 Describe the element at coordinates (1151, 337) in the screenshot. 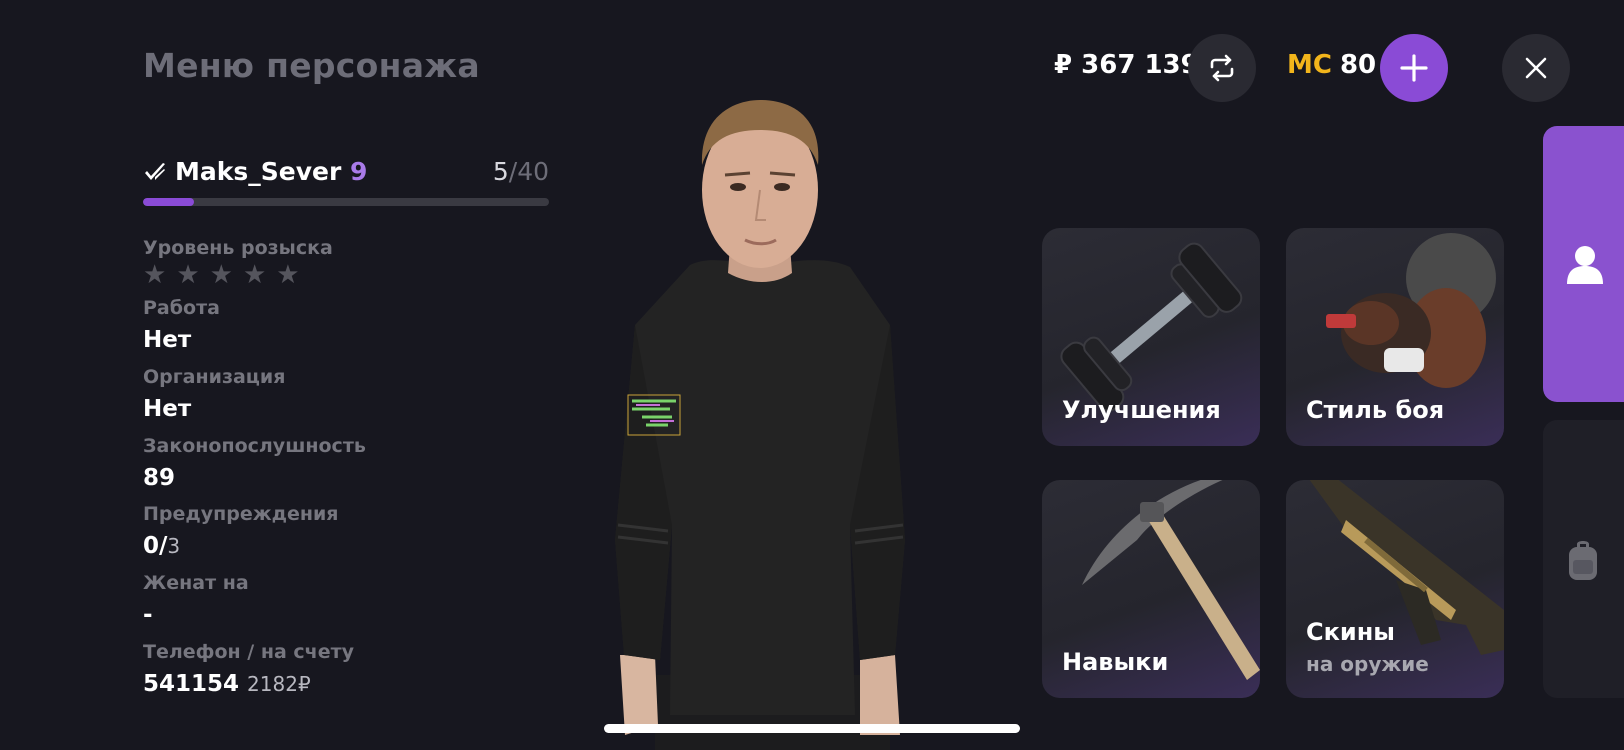

I see `tile-upgrades: Улучшения` at that location.